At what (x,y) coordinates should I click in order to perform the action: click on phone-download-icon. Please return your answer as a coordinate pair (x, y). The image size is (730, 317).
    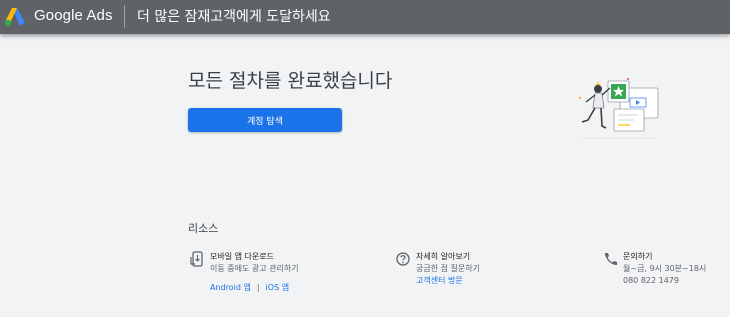
    Looking at the image, I should click on (196, 259).